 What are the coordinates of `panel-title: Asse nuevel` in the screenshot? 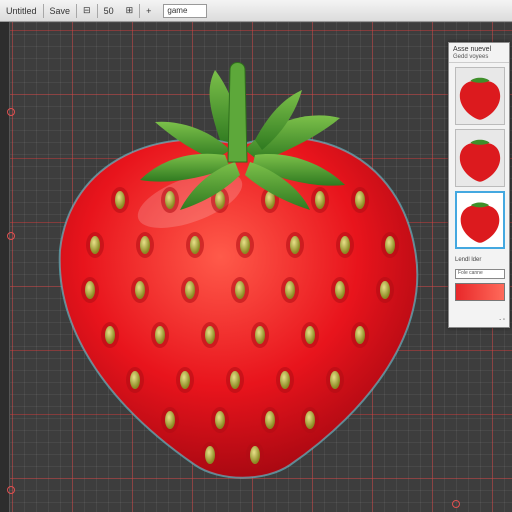 It's located at (472, 49).